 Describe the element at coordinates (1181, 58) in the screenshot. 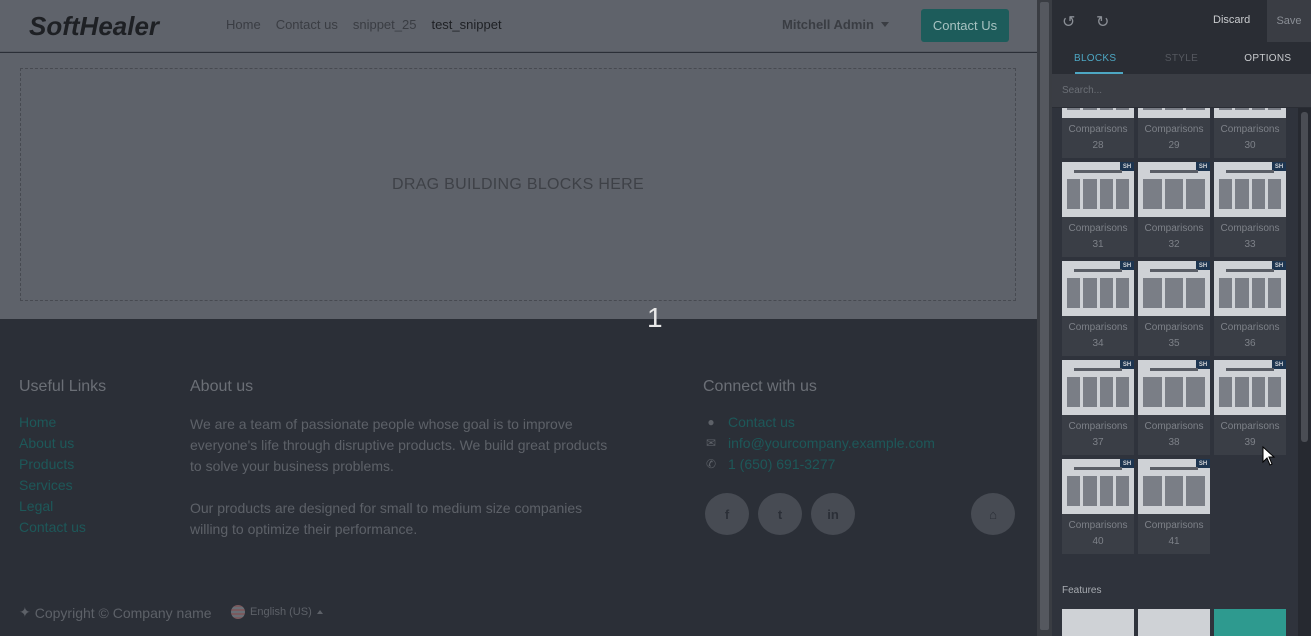

I see `tab-style: STYLE` at that location.